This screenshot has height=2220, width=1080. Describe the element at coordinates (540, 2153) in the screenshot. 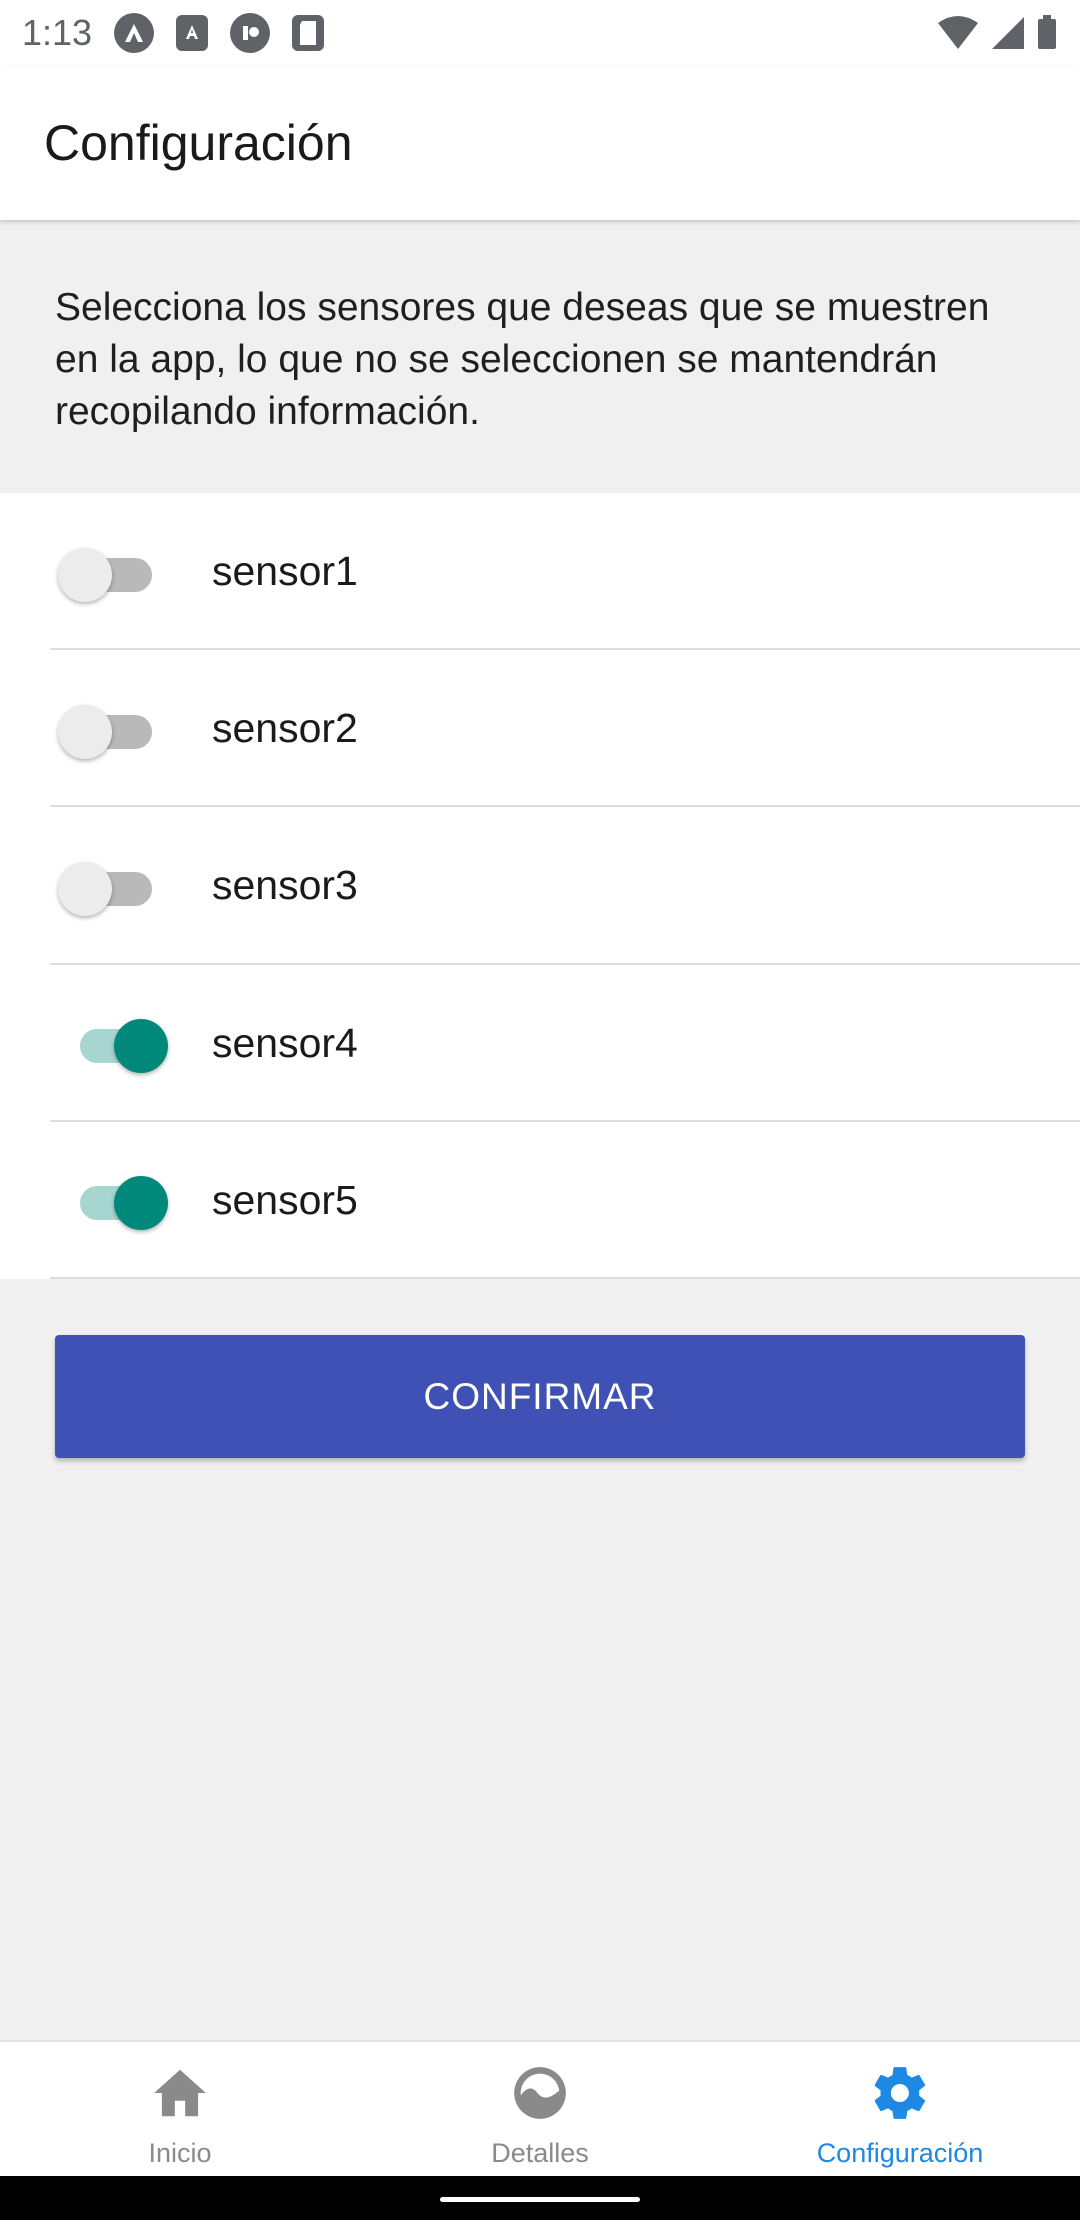

I see `nav-label: Detalles` at that location.